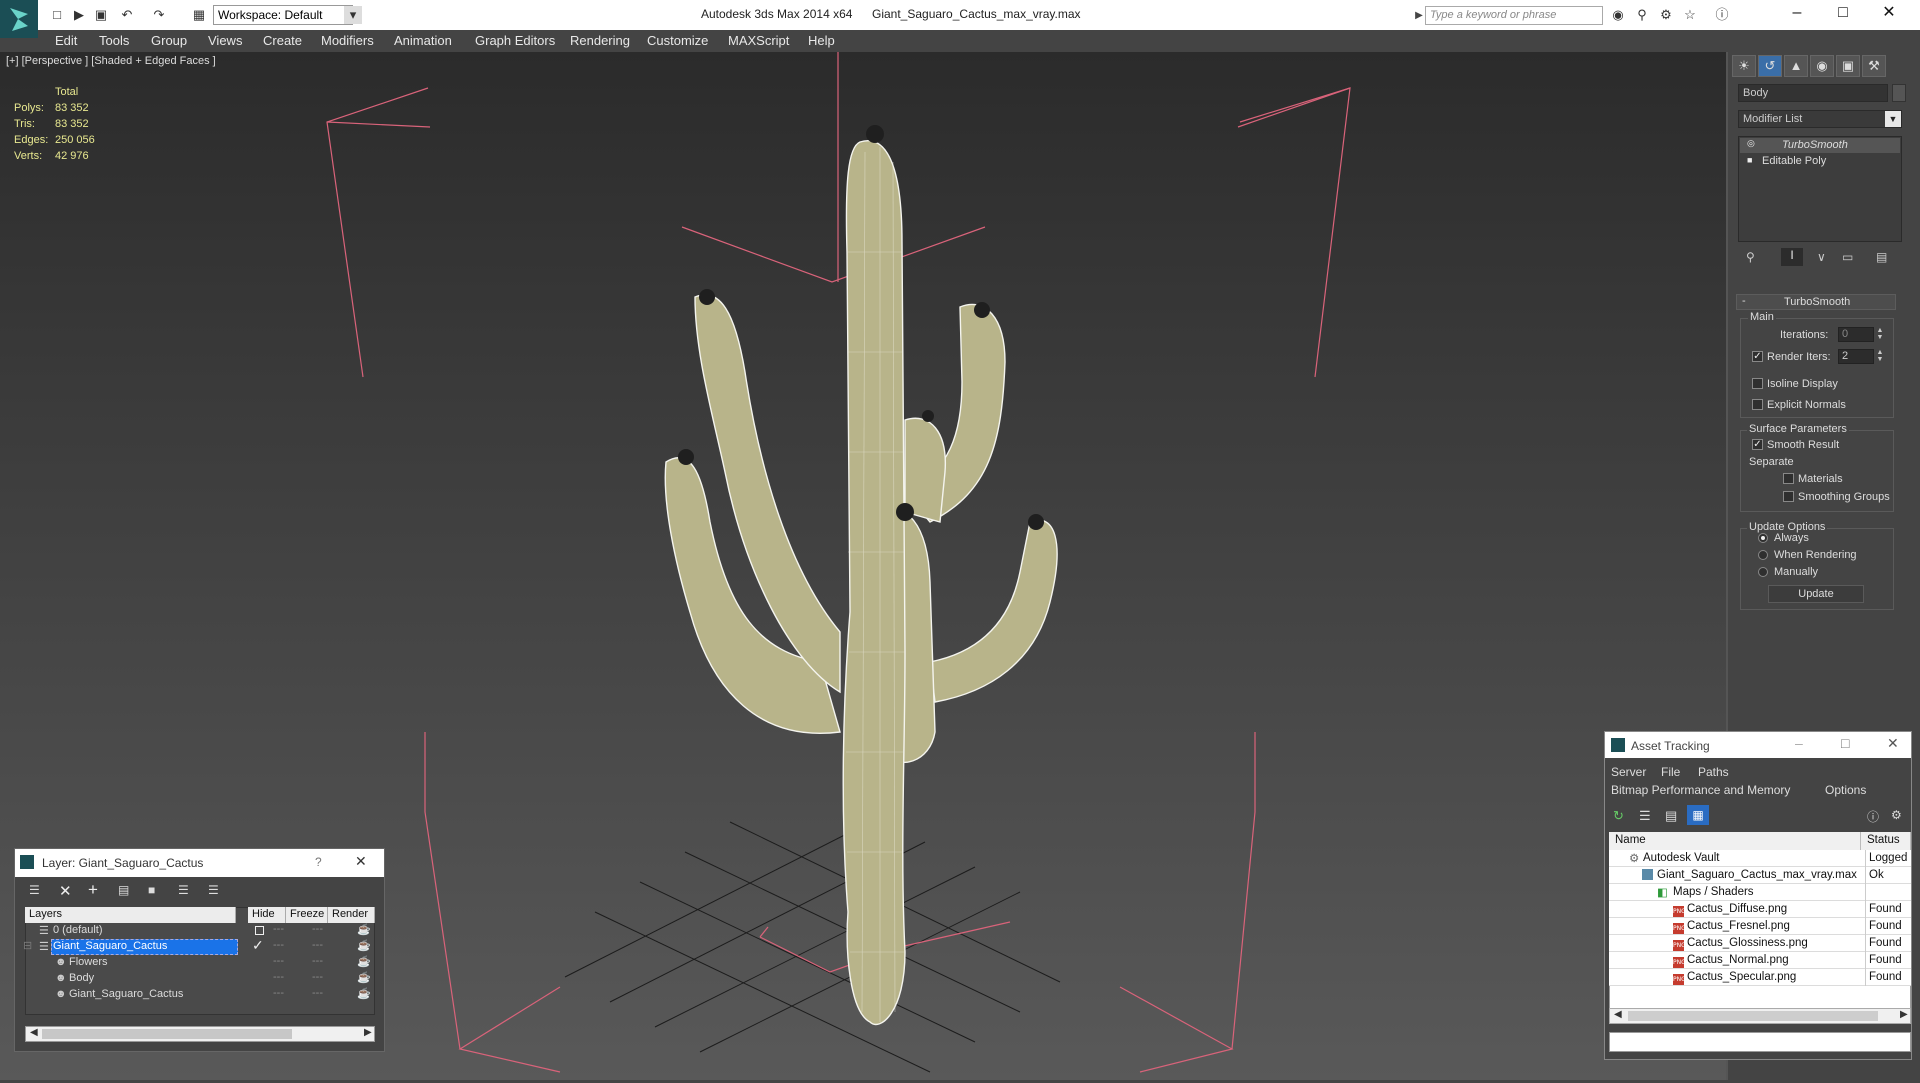  What do you see at coordinates (600, 40) in the screenshot?
I see `menu-rendering: Rendering` at bounding box center [600, 40].